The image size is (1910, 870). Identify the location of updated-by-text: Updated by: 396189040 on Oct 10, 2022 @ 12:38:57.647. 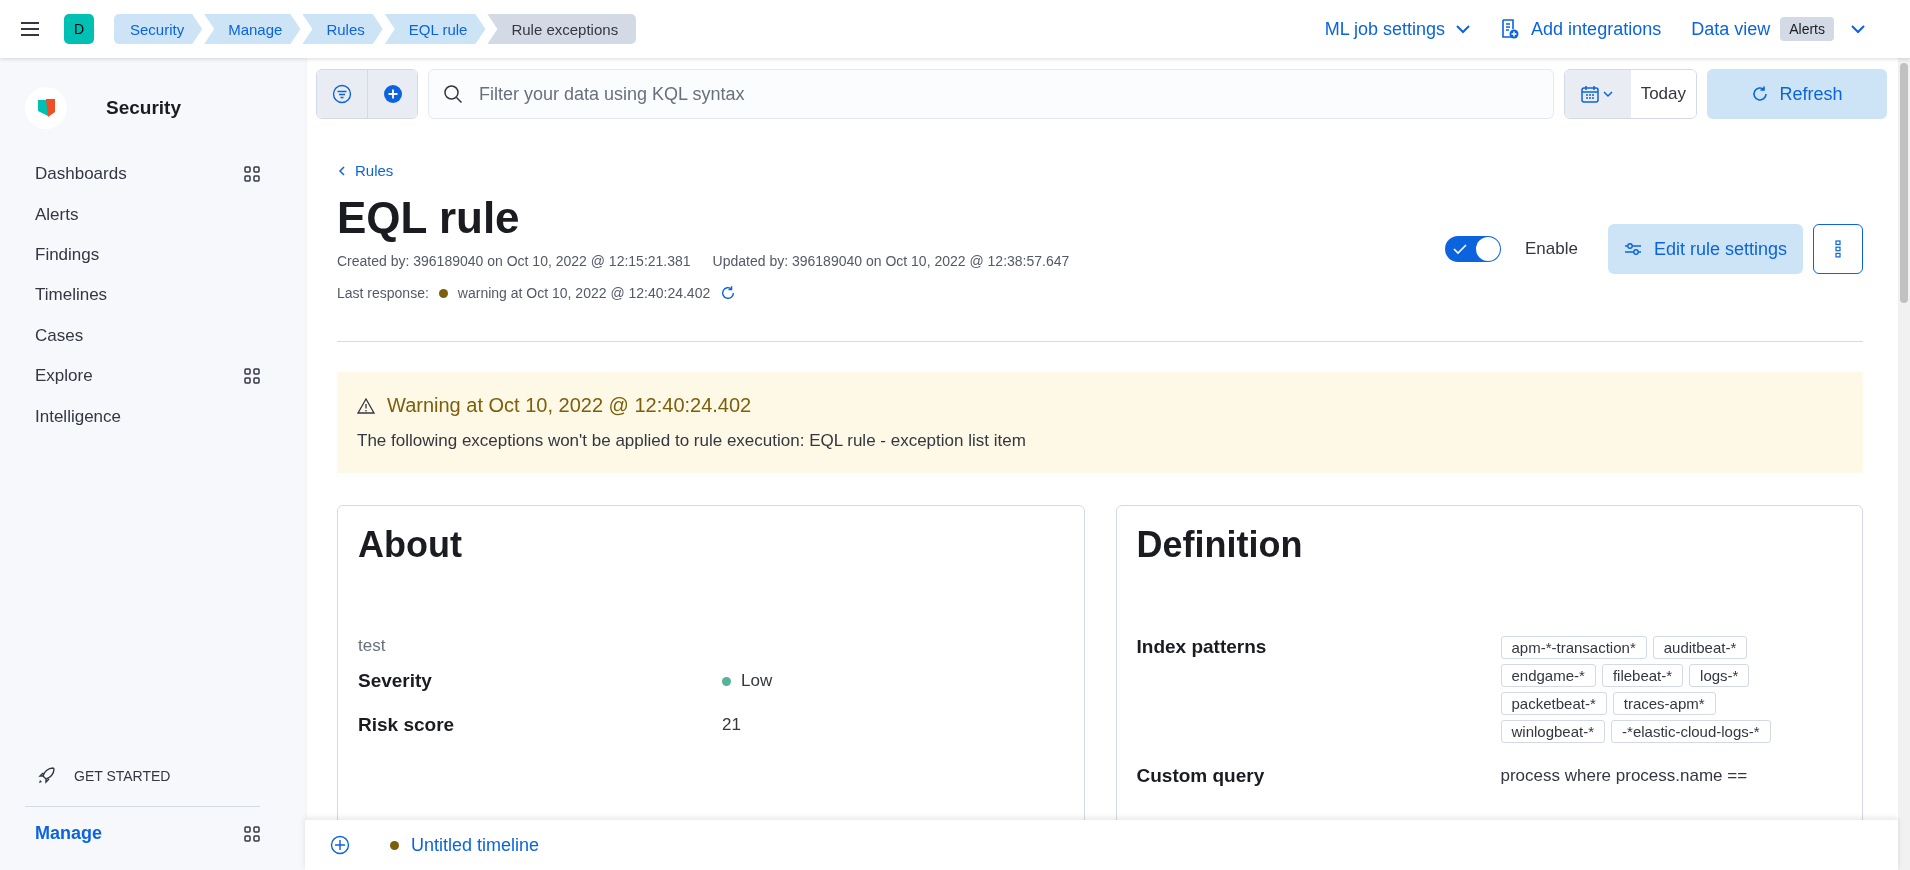
(891, 261).